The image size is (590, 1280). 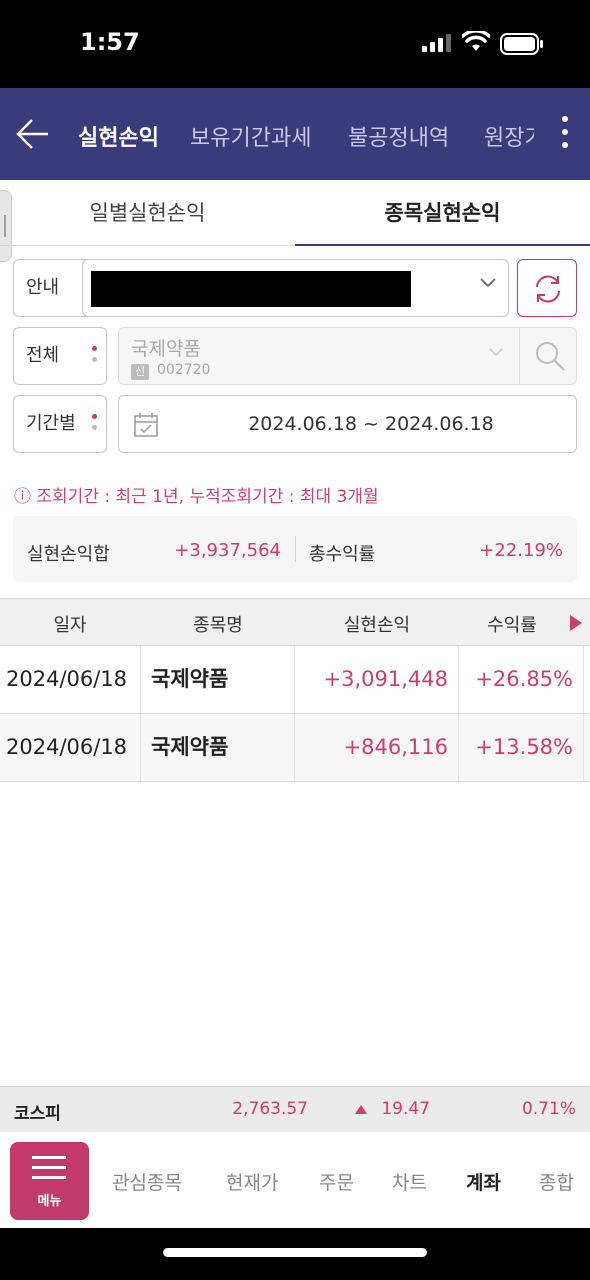 I want to click on all-filter-button: 전체, so click(x=60, y=356).